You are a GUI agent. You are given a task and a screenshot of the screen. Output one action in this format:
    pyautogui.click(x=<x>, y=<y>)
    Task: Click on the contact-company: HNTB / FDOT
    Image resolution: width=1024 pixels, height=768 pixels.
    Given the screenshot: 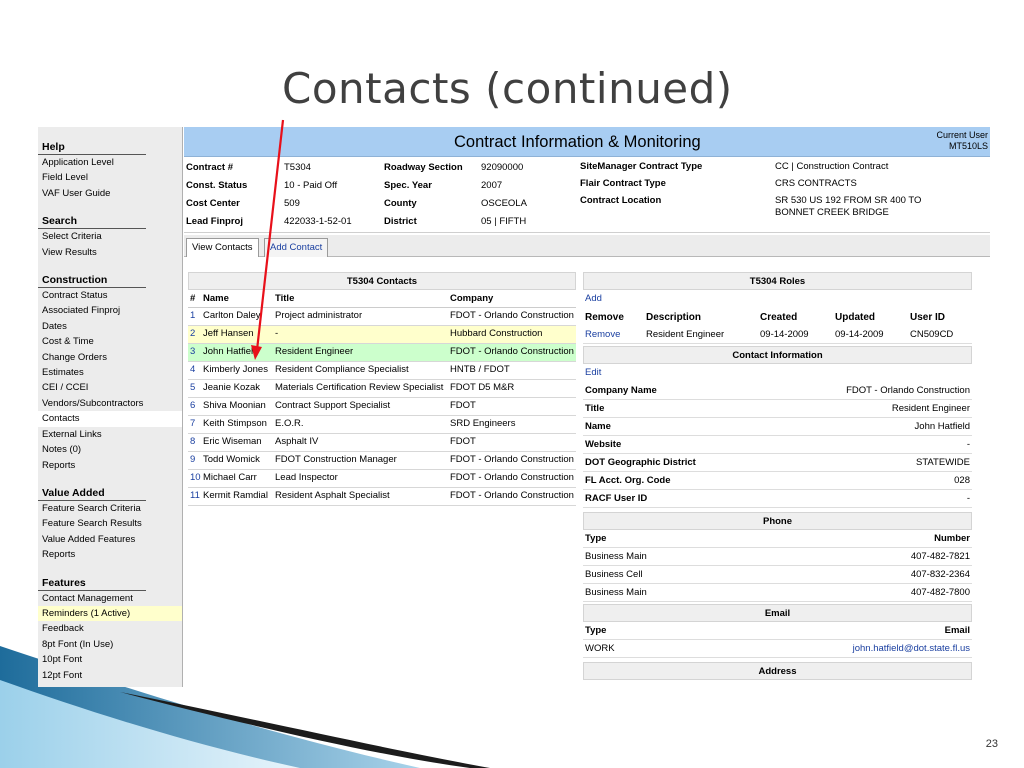 What is the action you would take?
    pyautogui.click(x=480, y=369)
    